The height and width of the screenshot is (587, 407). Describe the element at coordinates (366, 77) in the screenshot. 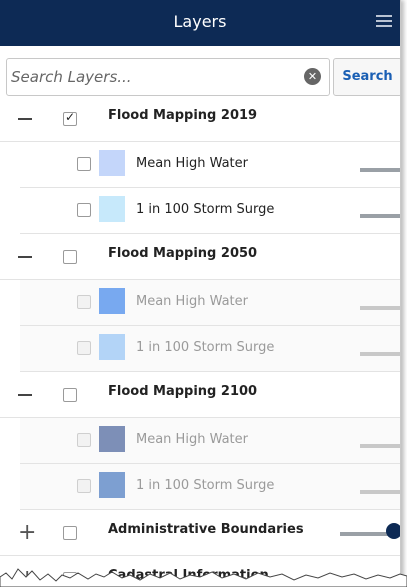

I see `search-button: Search` at that location.